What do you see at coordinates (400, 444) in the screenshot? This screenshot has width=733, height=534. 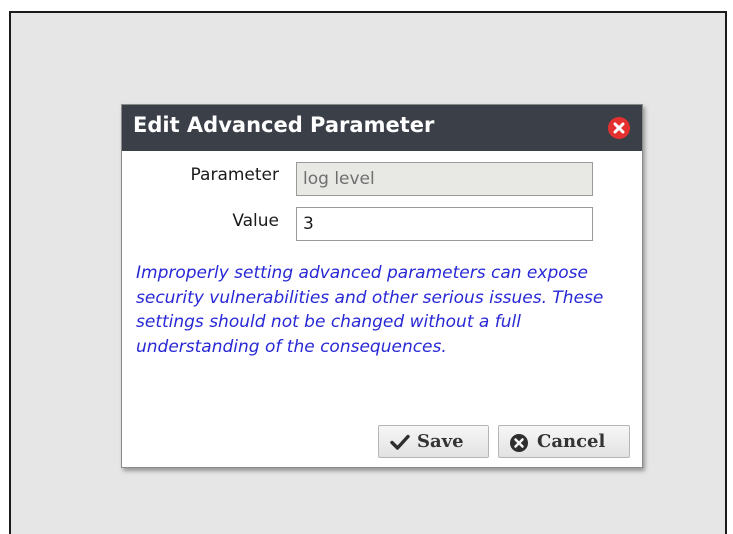 I see `check-icon` at bounding box center [400, 444].